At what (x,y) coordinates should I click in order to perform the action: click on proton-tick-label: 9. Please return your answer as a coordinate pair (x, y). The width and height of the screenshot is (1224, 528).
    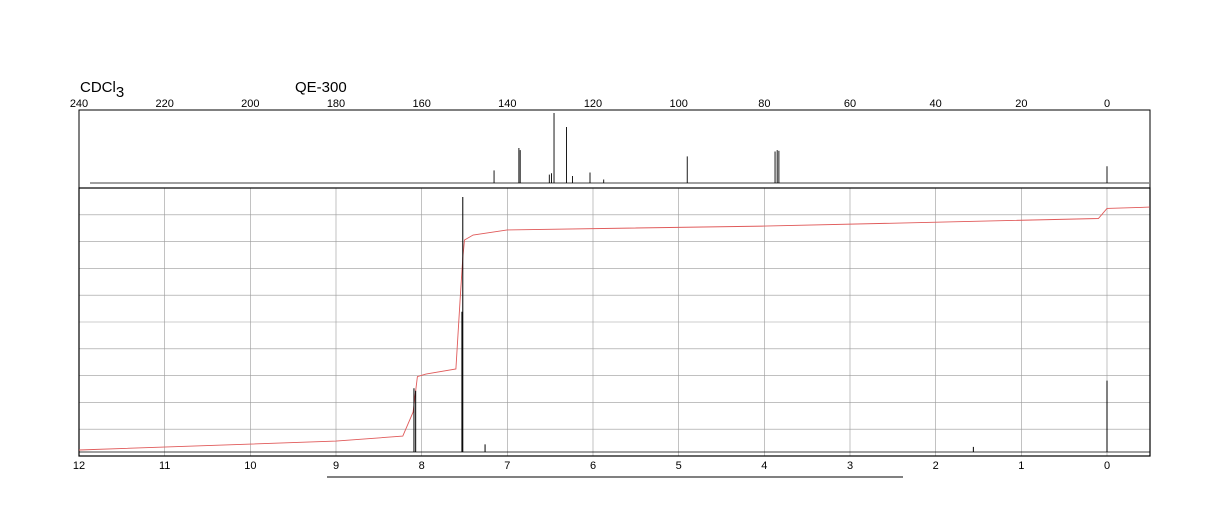
    Looking at the image, I should click on (336, 466).